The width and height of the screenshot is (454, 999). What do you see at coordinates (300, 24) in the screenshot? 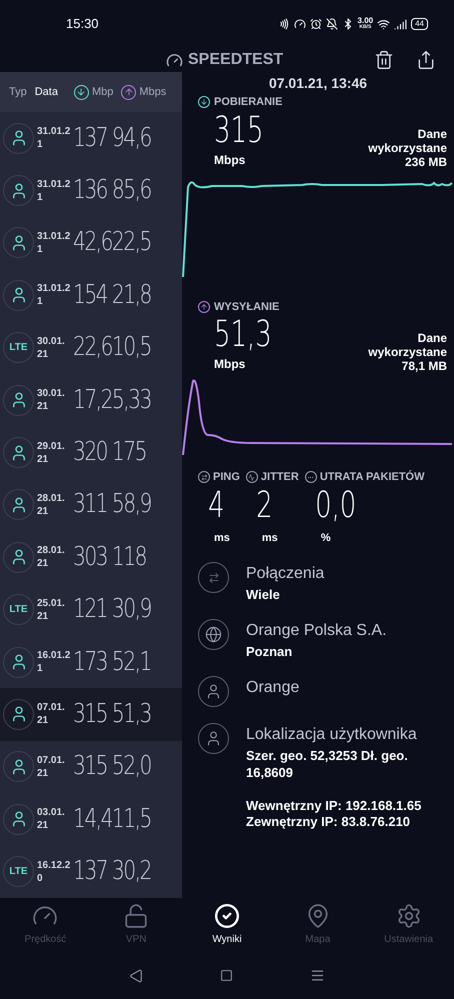
I see `gauge-icon` at bounding box center [300, 24].